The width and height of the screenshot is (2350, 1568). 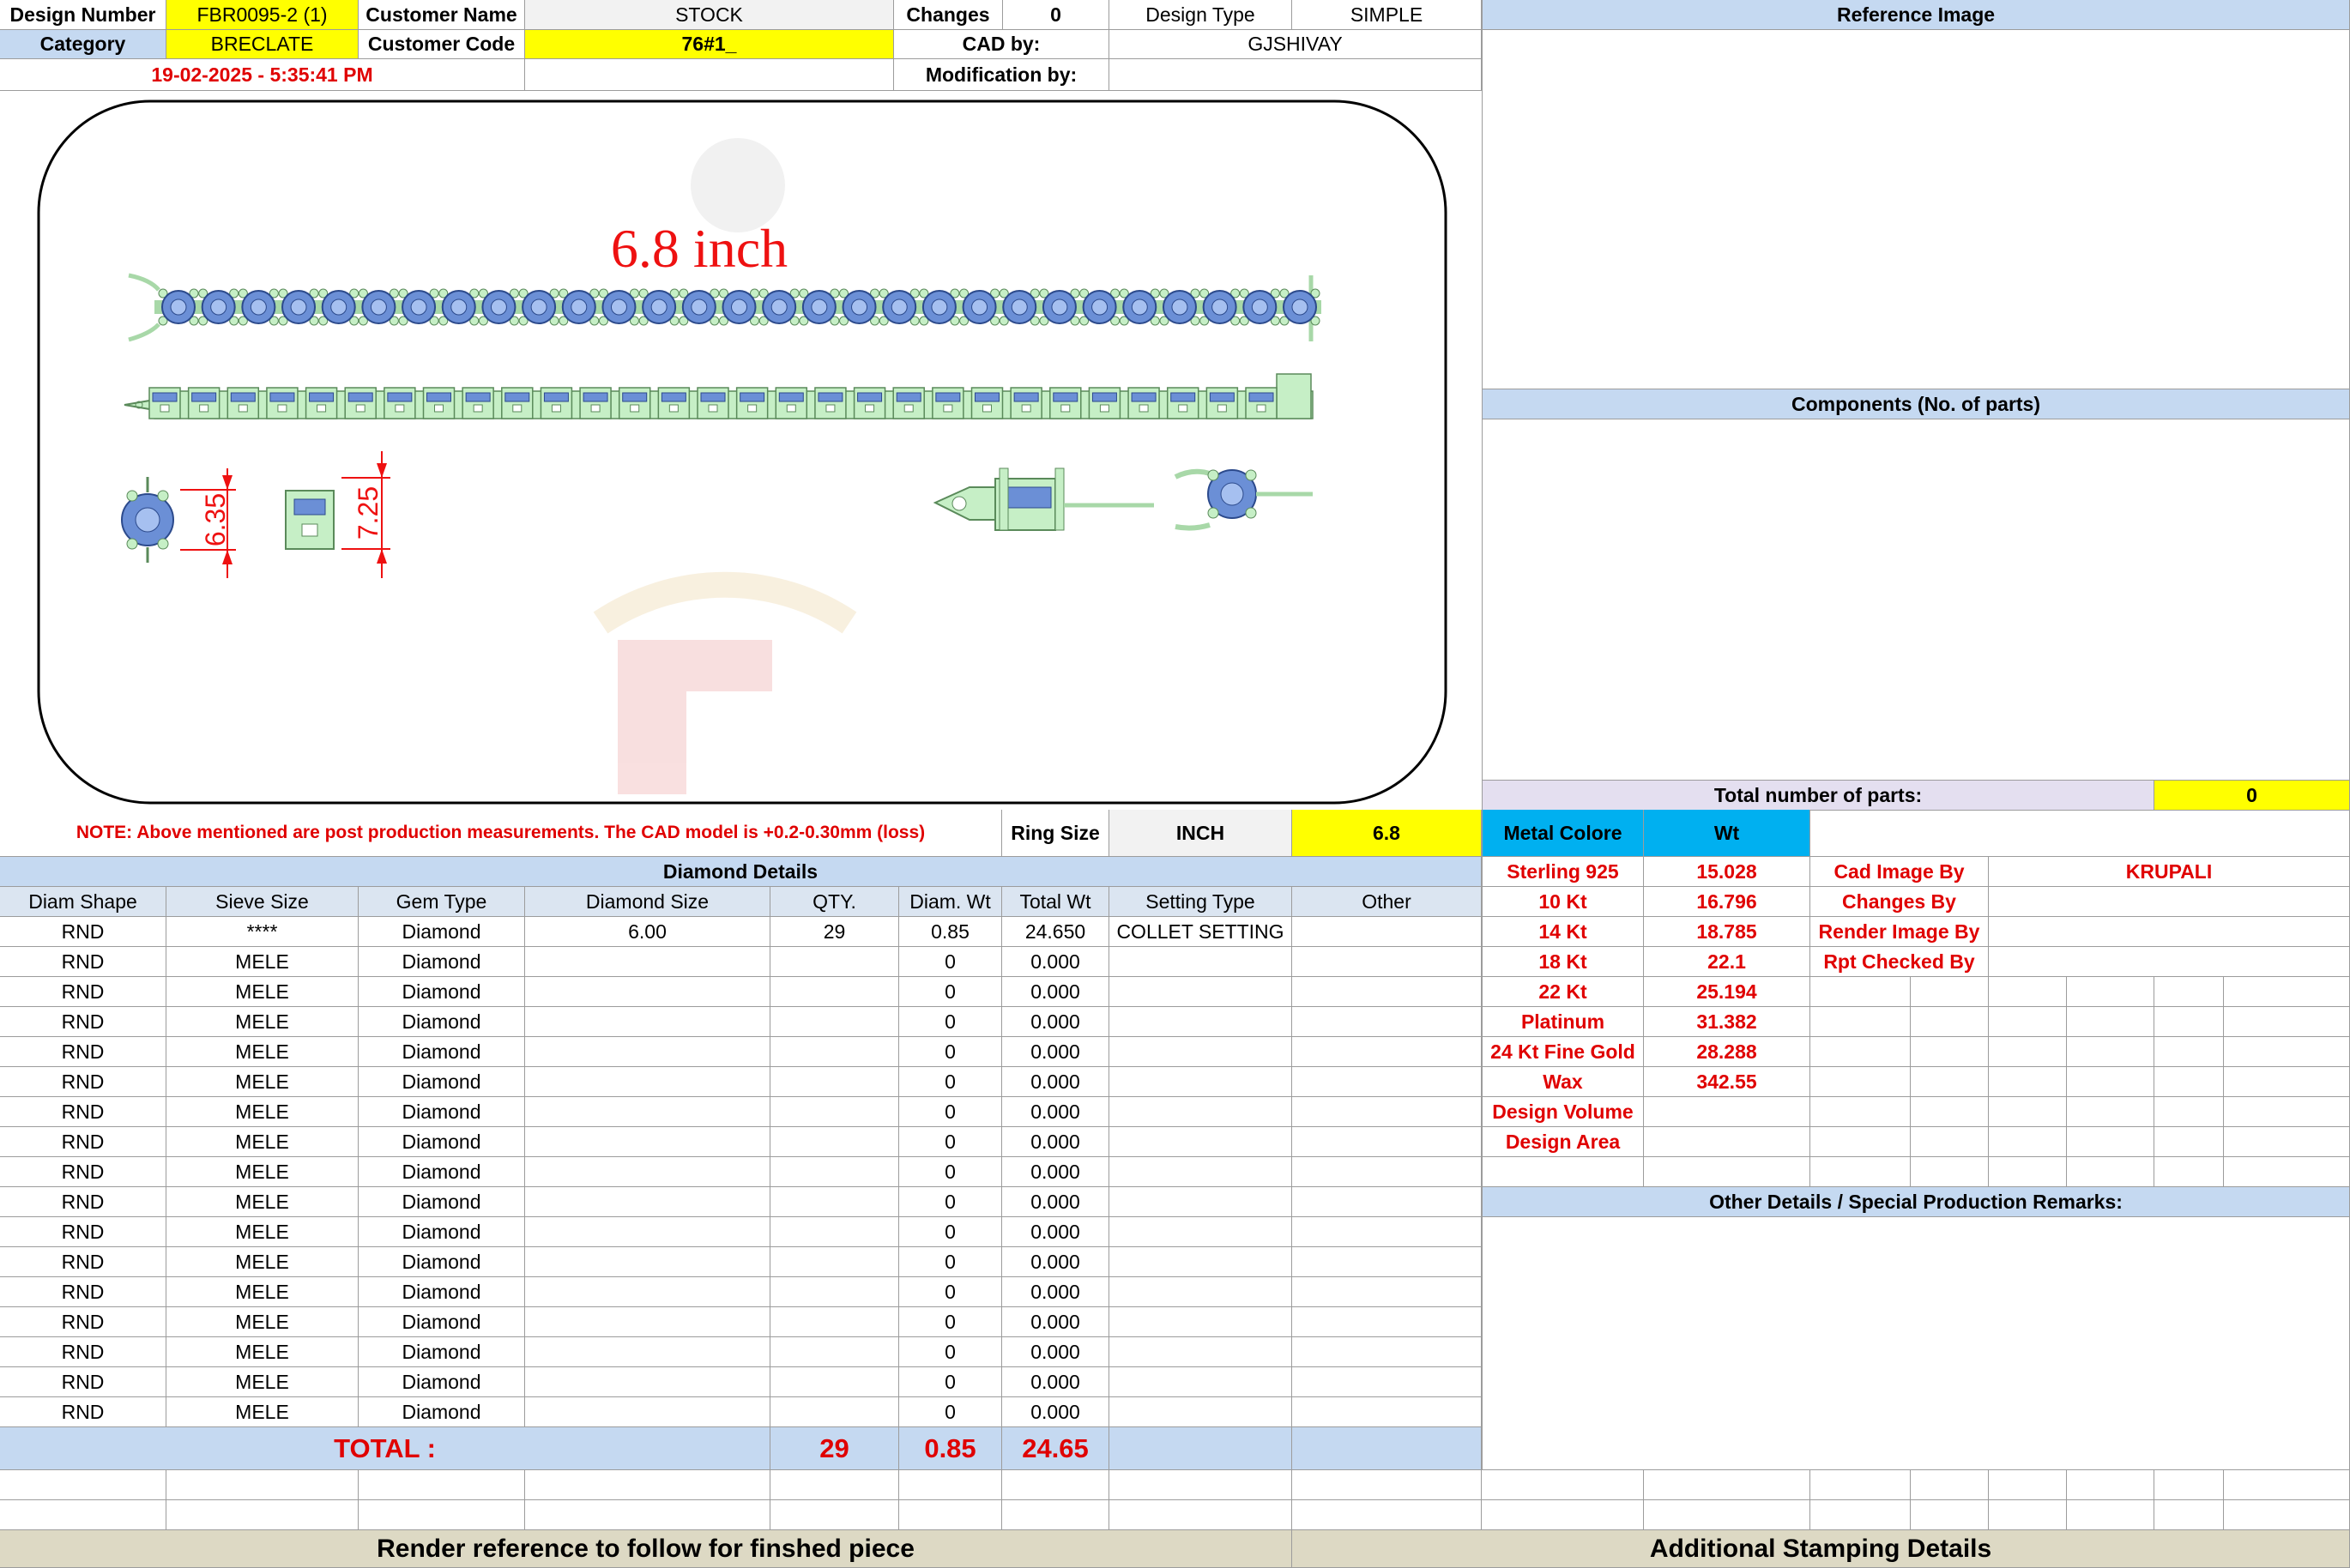 What do you see at coordinates (442, 1142) in the screenshot?
I see `diamond-row-8-gem-type: Diamond` at bounding box center [442, 1142].